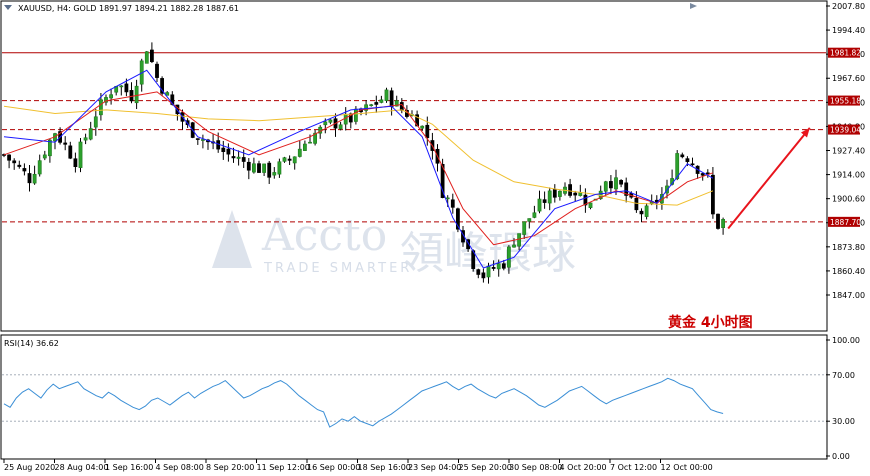  What do you see at coordinates (129, 467) in the screenshot?
I see `time-tick-label: 1 Sep 16:00` at bounding box center [129, 467].